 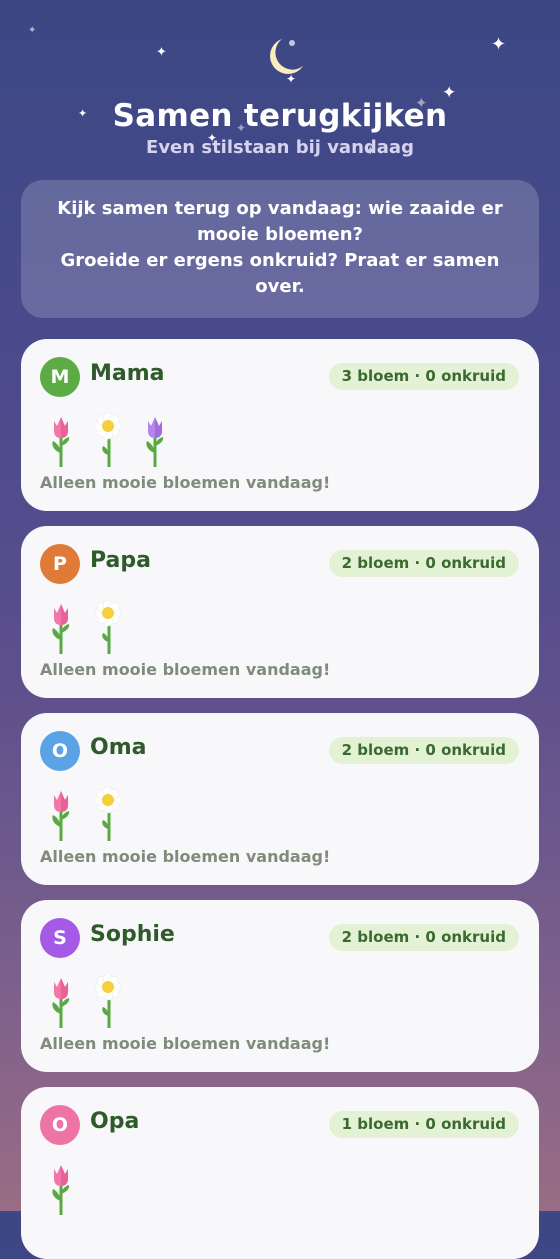 I want to click on member-name: Papa, so click(x=120, y=560).